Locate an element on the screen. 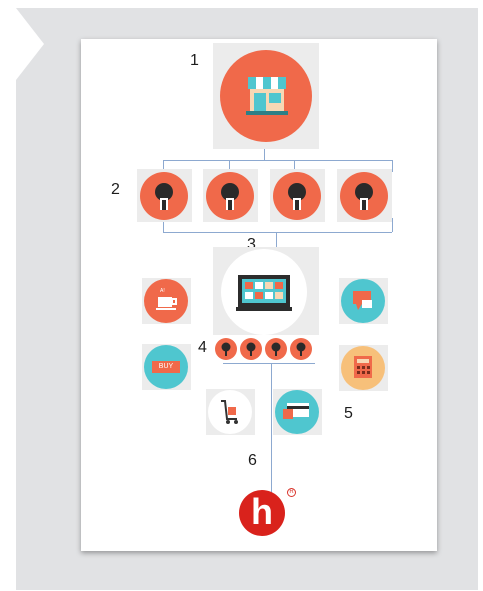  credit-card-icon is located at coordinates (296, 411).